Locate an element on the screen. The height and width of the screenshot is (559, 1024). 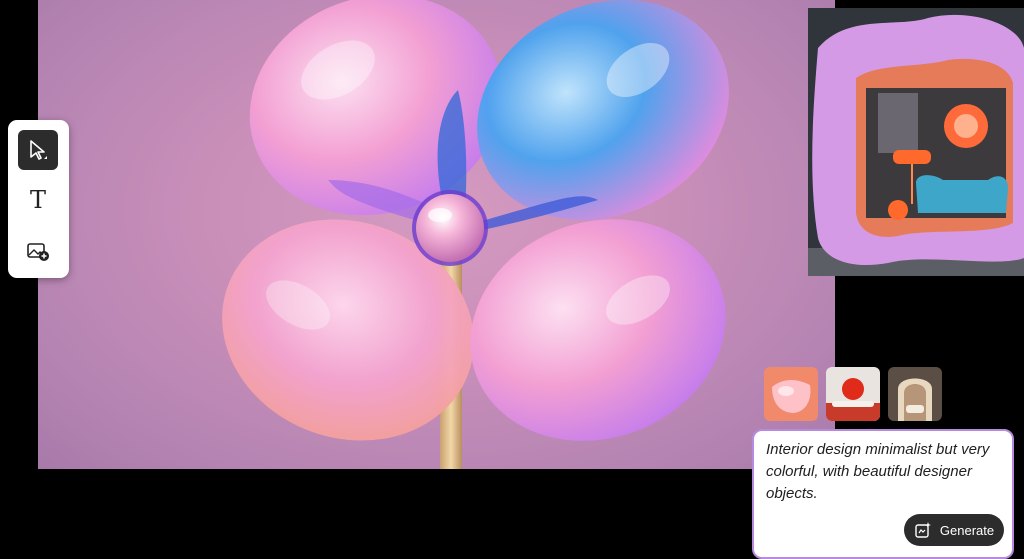
add-image-tool-button is located at coordinates (38, 250).